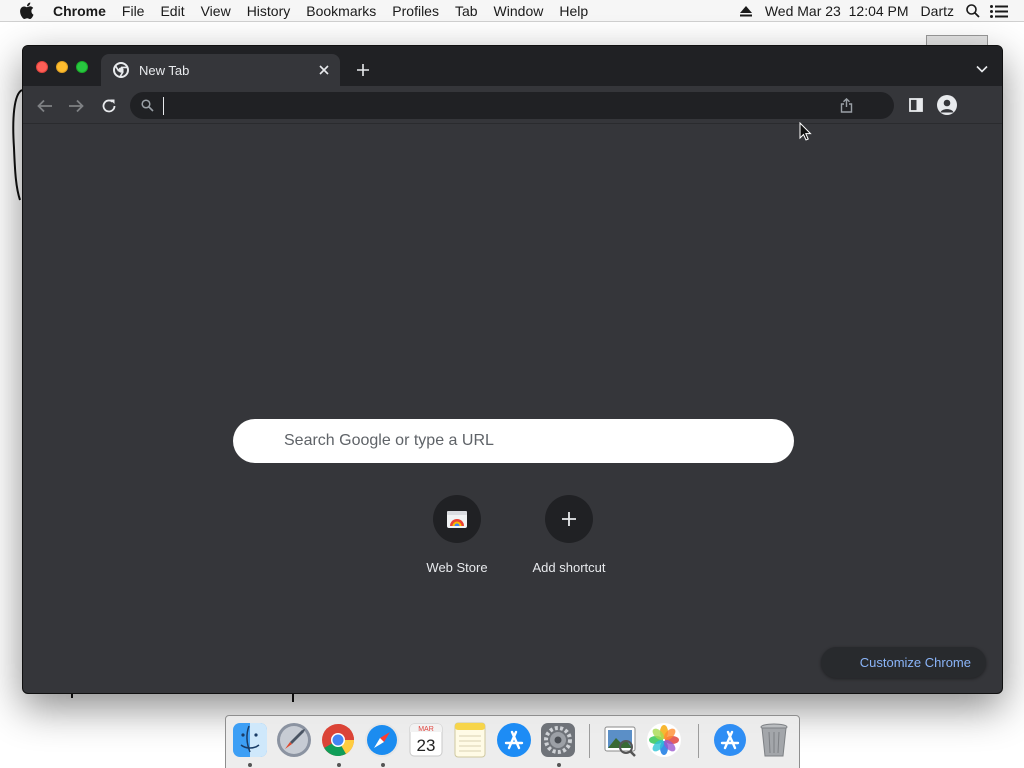 This screenshot has height=768, width=1024. What do you see at coordinates (573, 11) in the screenshot?
I see `menu-help: Help` at bounding box center [573, 11].